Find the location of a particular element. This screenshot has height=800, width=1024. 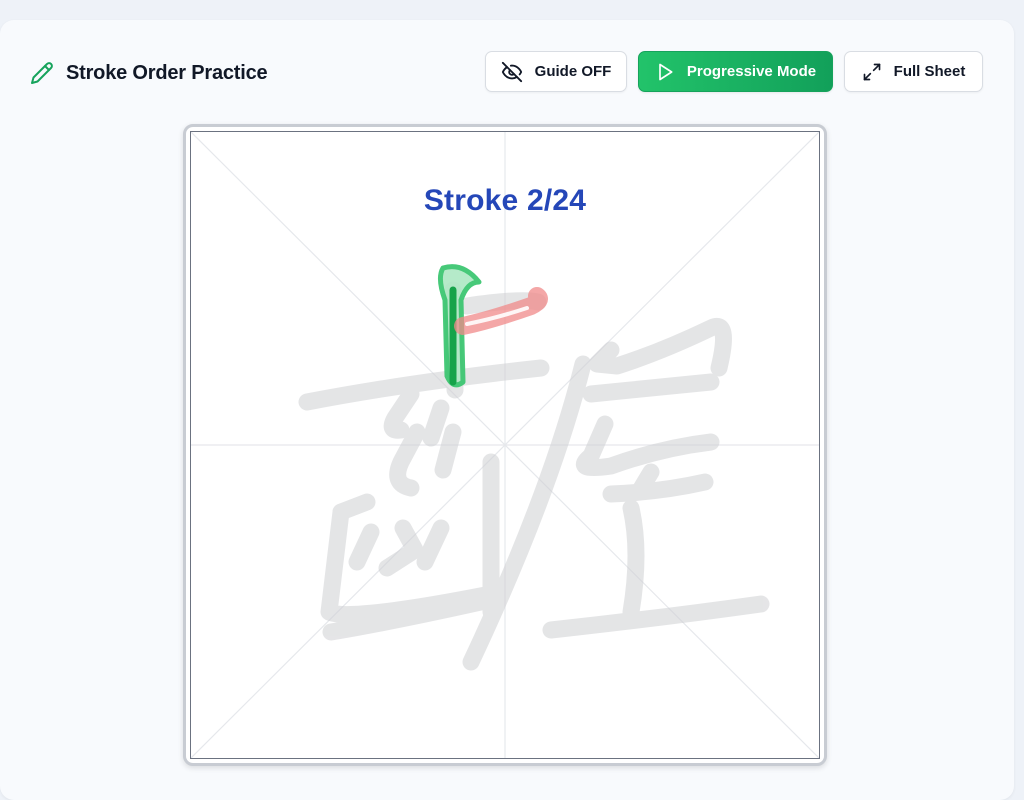

guide-toggle-button: Guide OFF is located at coordinates (556, 71).